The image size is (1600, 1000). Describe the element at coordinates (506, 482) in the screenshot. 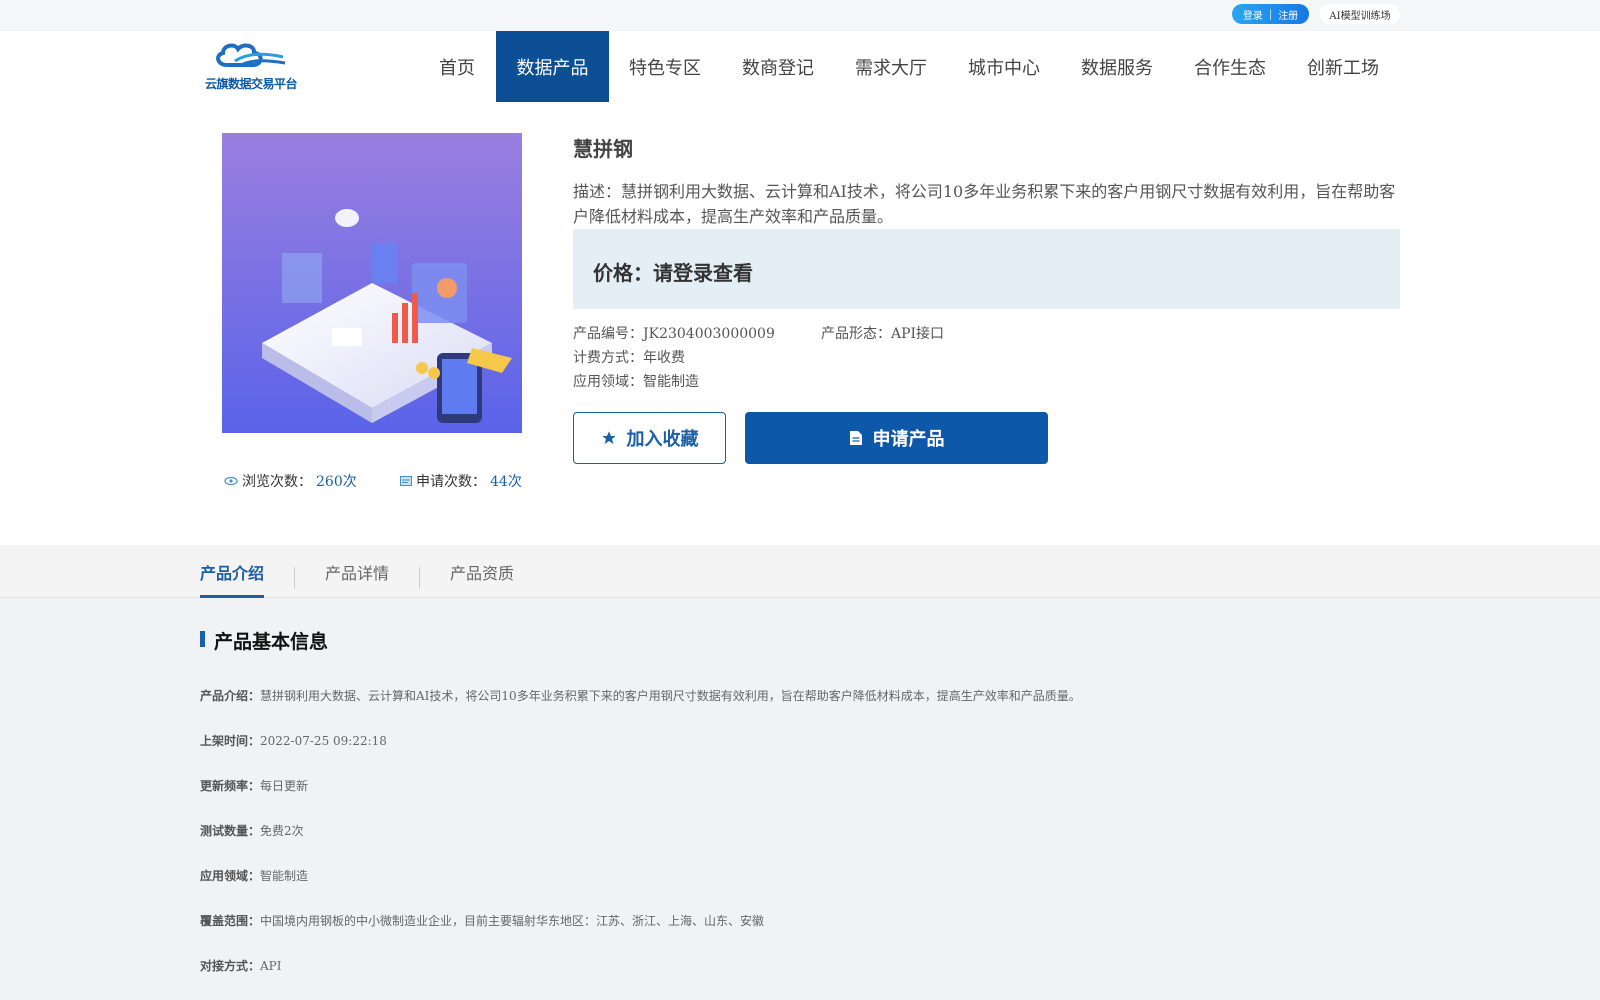

I see `applies-value: 44次` at that location.